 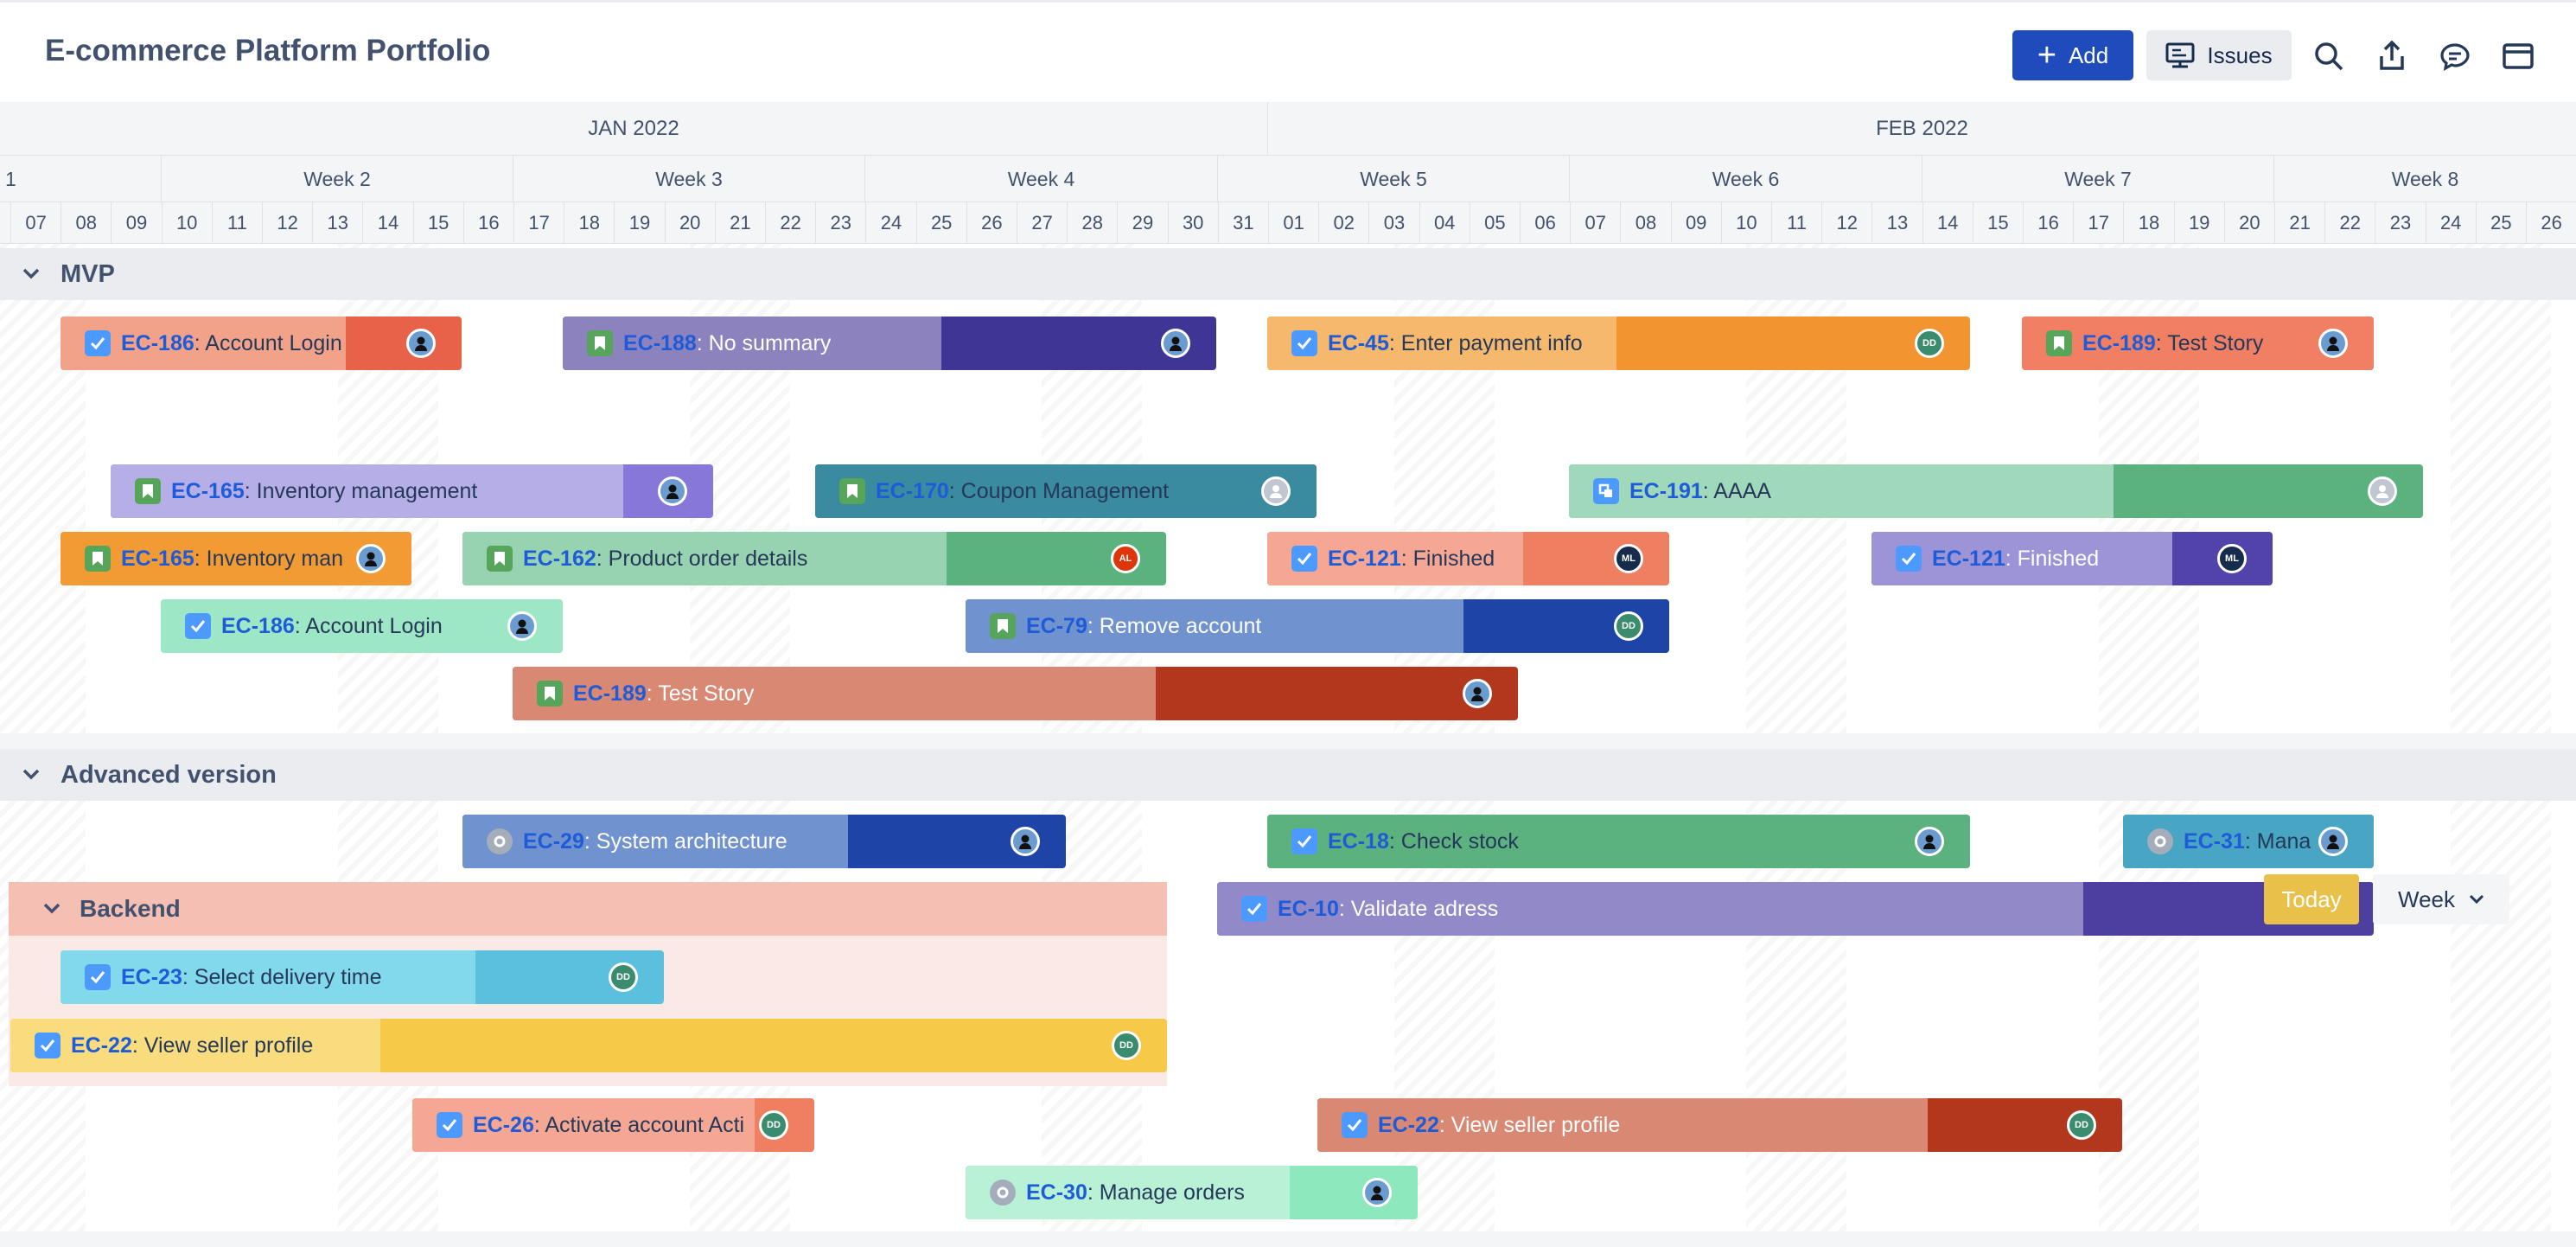 What do you see at coordinates (52, 908) in the screenshot?
I see `chevron-down-icon` at bounding box center [52, 908].